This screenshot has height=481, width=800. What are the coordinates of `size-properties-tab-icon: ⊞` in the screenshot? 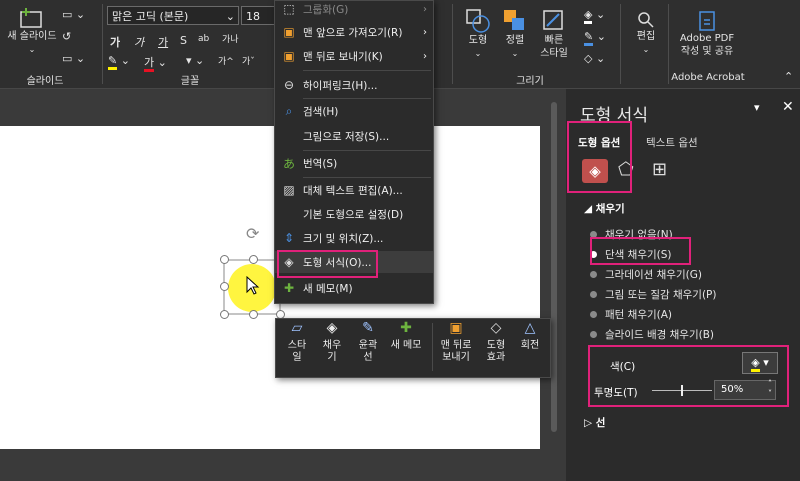 It's located at (659, 169).